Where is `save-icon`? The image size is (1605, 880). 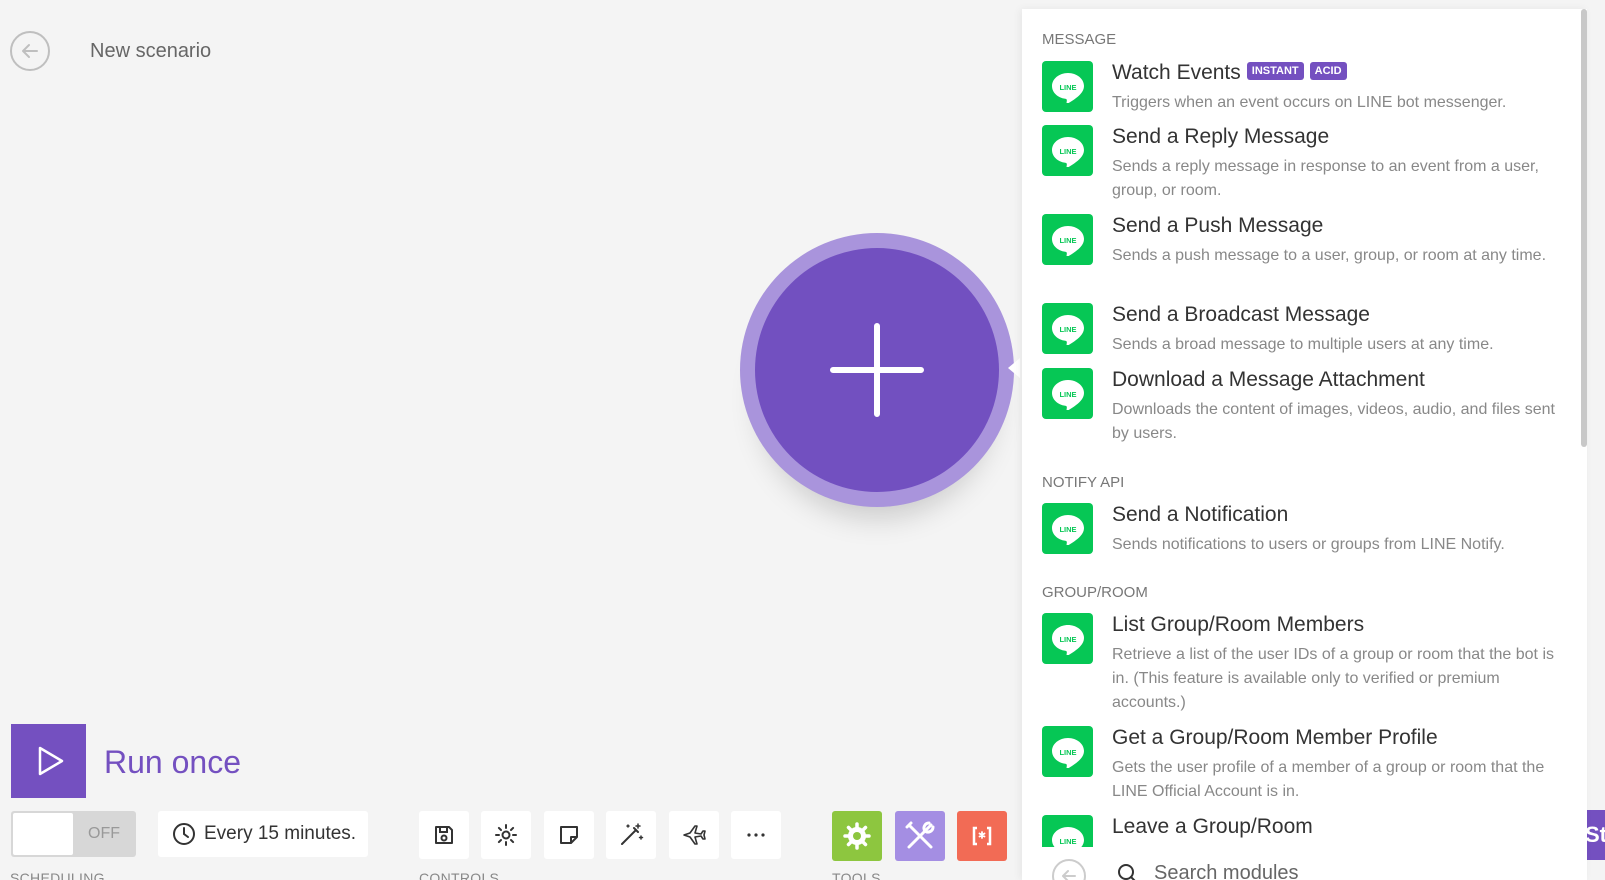 save-icon is located at coordinates (444, 835).